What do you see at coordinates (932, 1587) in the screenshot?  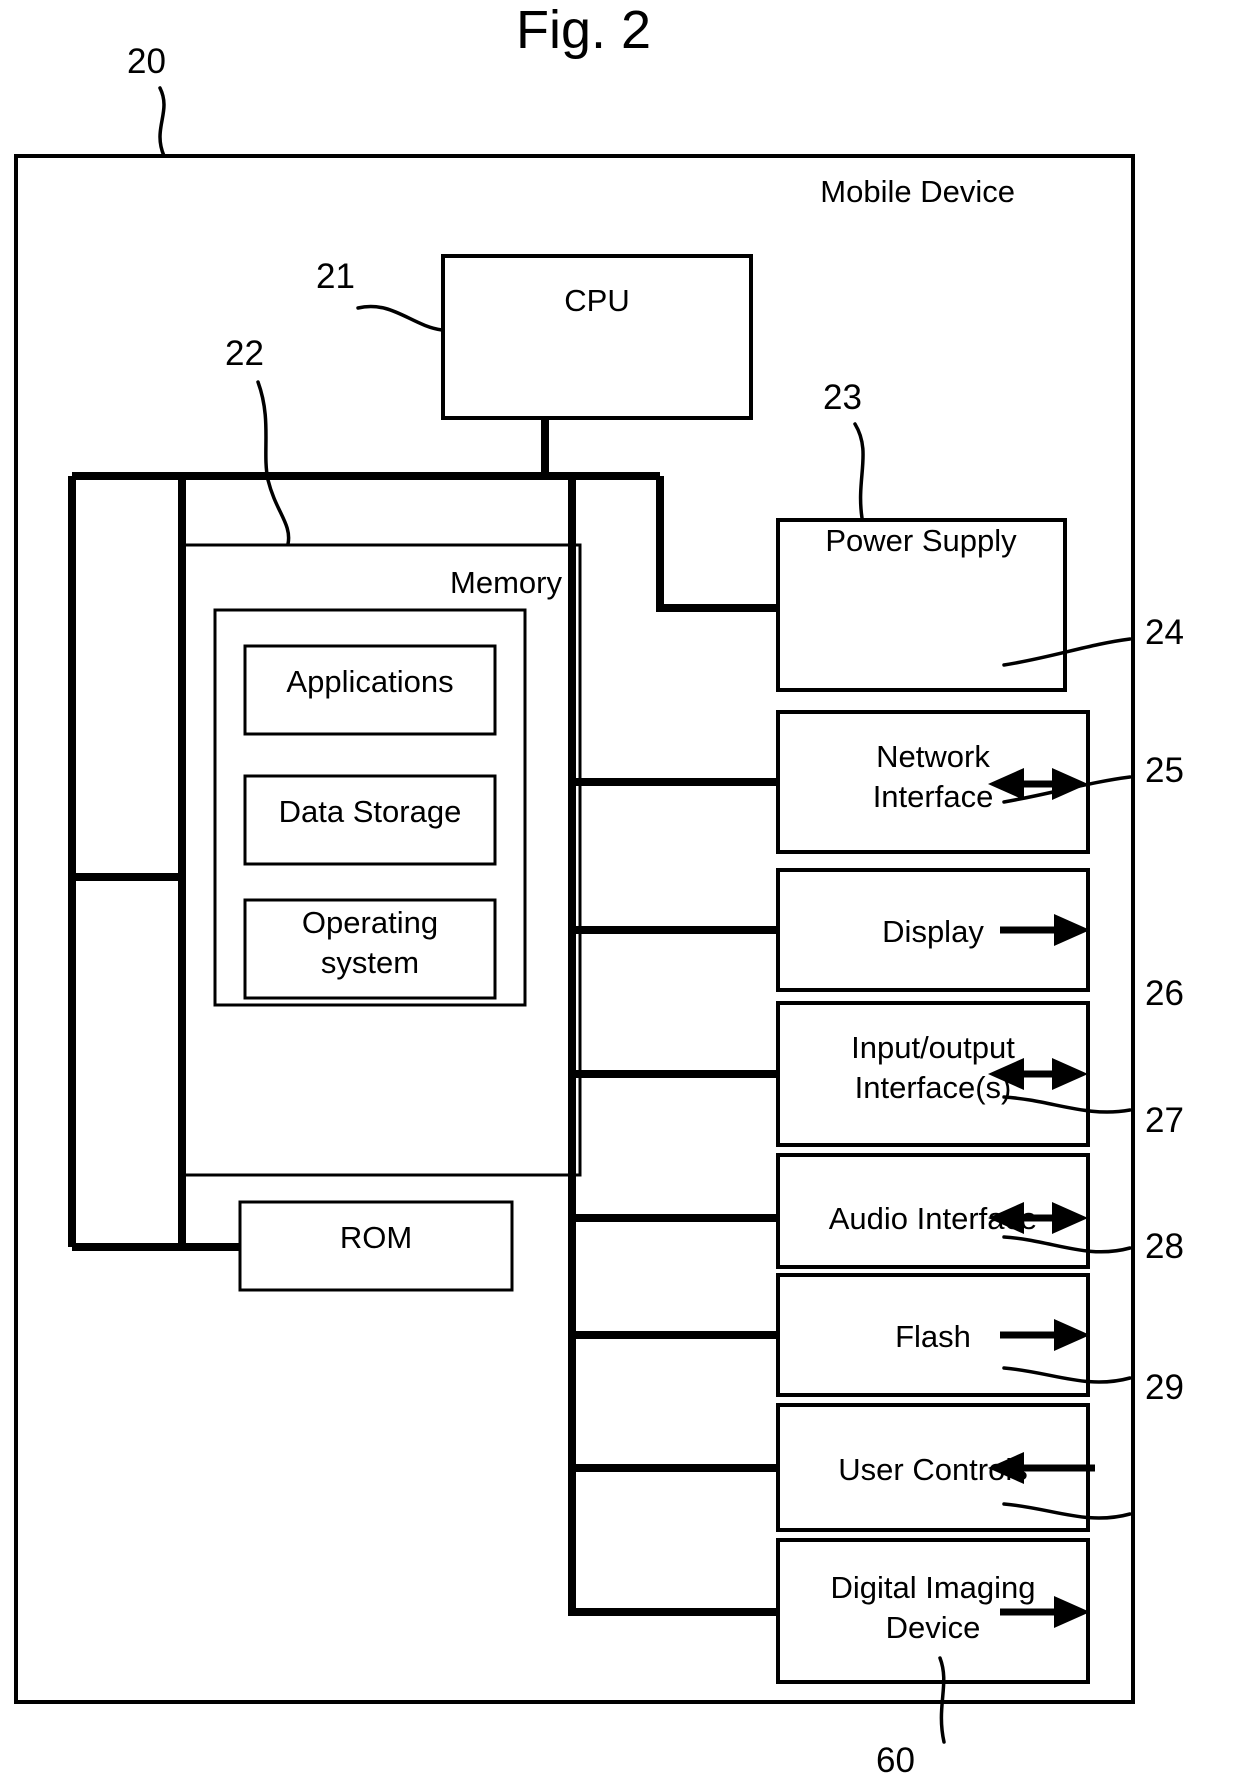 I see `digital-imaging-device-label-line1: Digital Imaging` at bounding box center [932, 1587].